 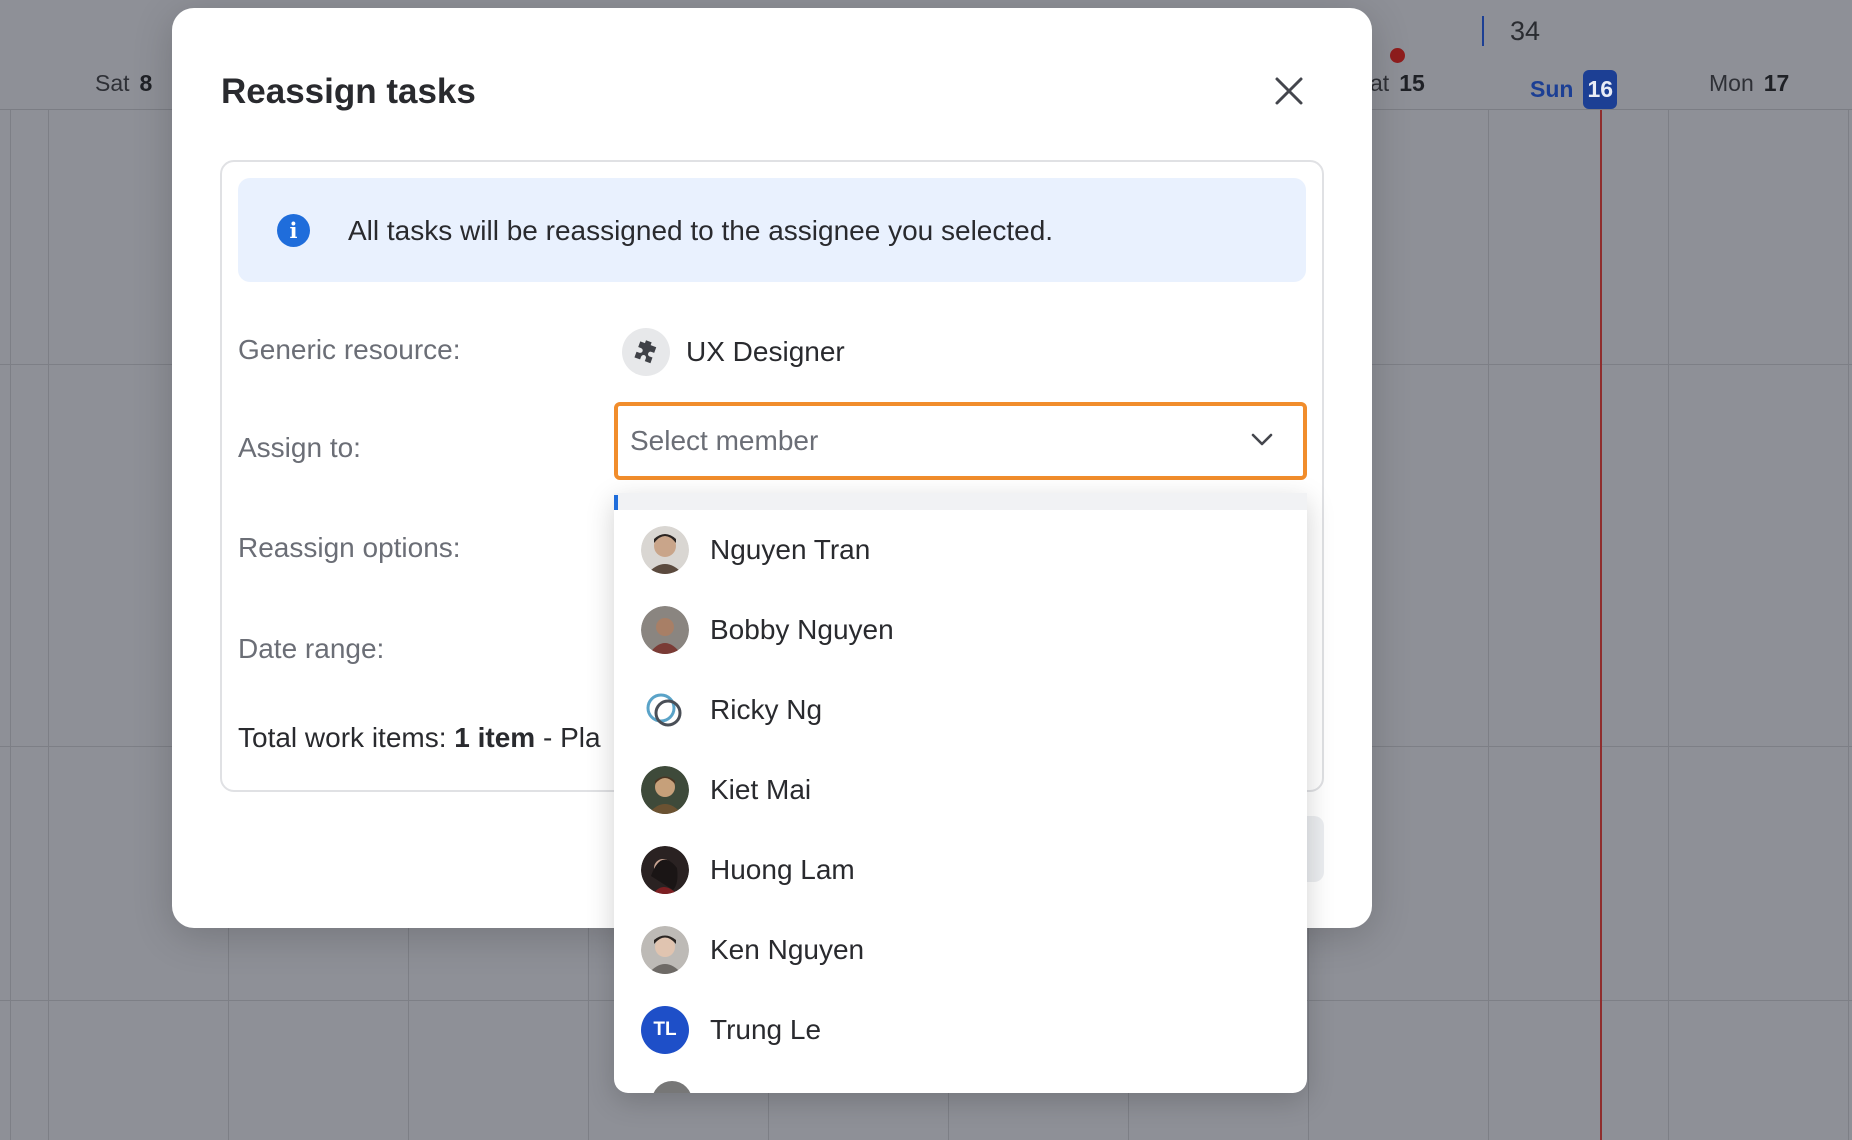 I want to click on member-name: Ken Nguyen, so click(x=787, y=949).